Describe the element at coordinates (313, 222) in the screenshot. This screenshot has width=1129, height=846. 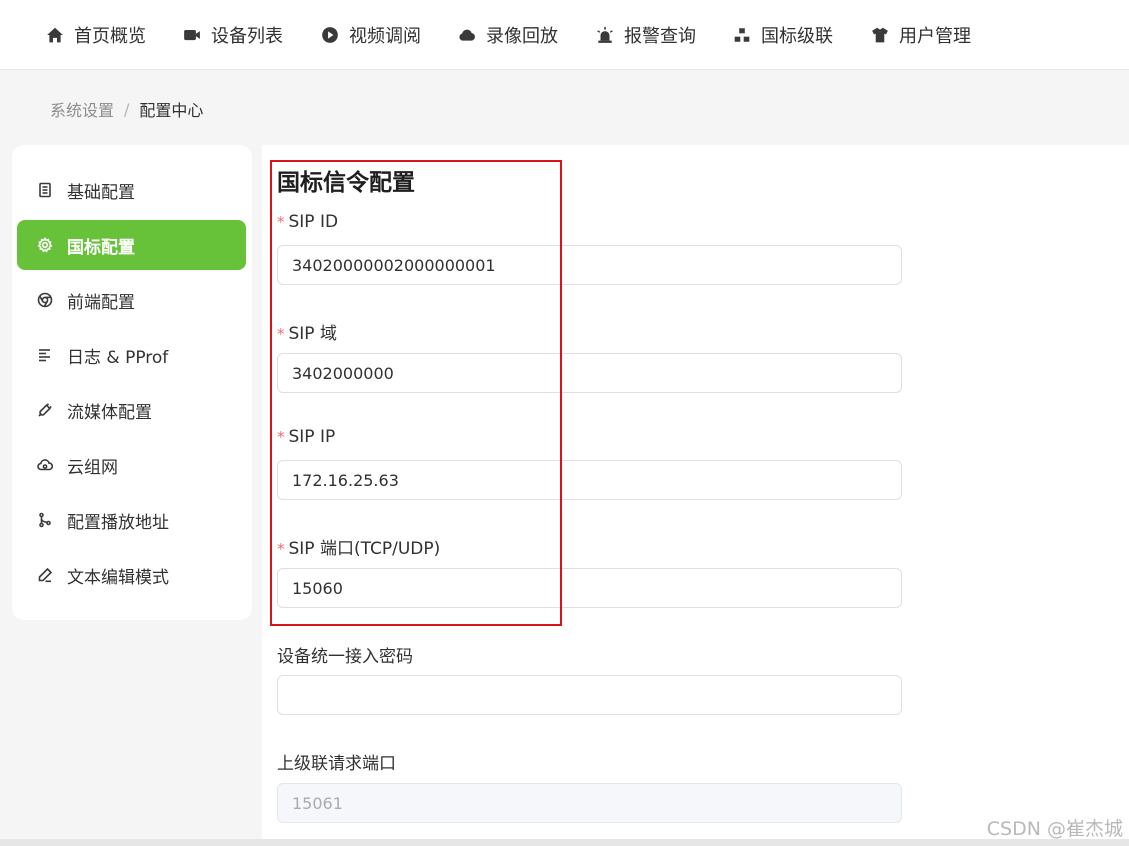
I see `field-label-text: SIP ID` at that location.